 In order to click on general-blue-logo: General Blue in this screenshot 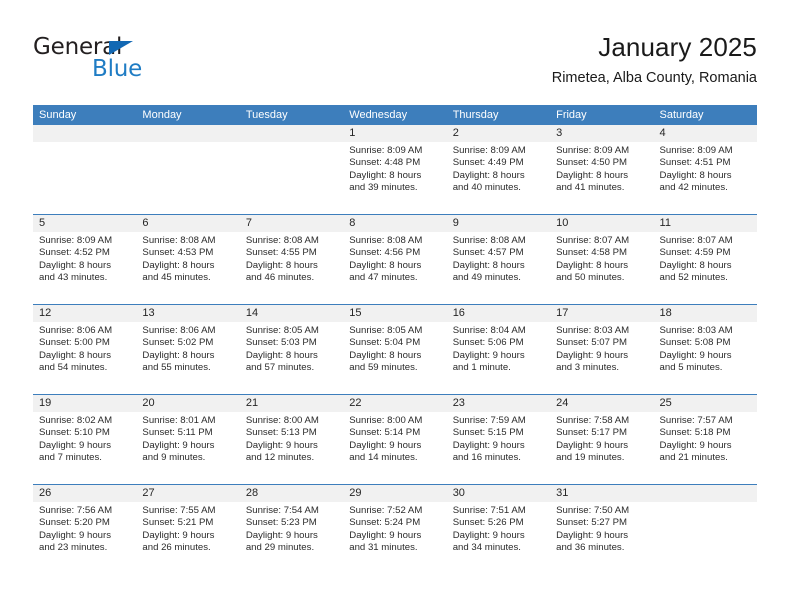, I will do `click(133, 62)`.